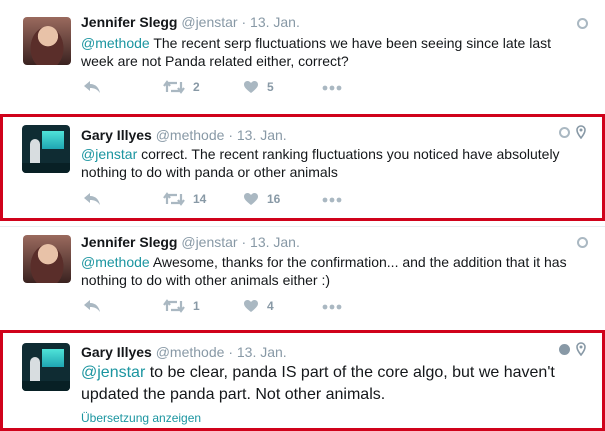  I want to click on like-count: 5, so click(270, 87).